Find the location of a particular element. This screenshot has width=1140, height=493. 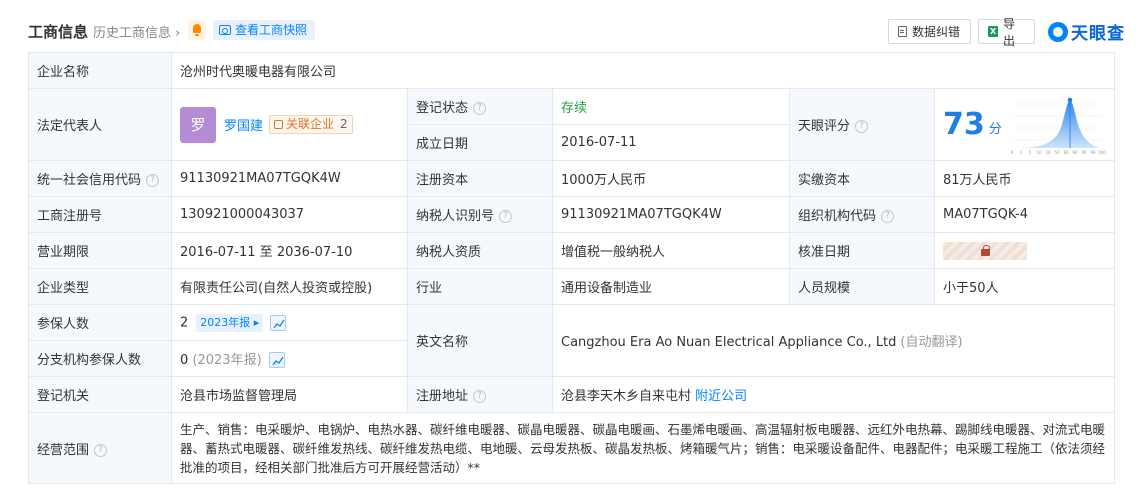

link-icon is located at coordinates (279, 124).